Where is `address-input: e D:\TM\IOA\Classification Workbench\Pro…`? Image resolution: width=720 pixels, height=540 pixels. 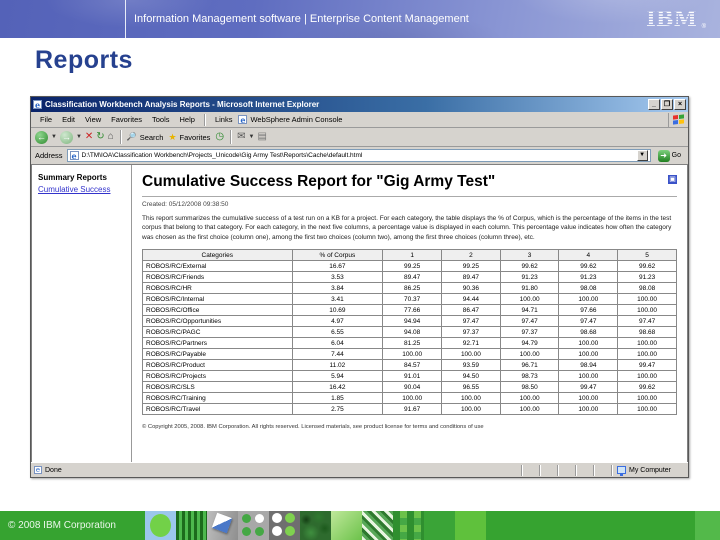
address-input: e D:\TM\IOA\Classification Workbench\Pro… is located at coordinates (358, 155).